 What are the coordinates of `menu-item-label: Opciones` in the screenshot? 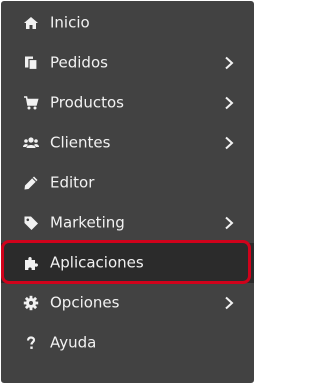 It's located at (85, 302).